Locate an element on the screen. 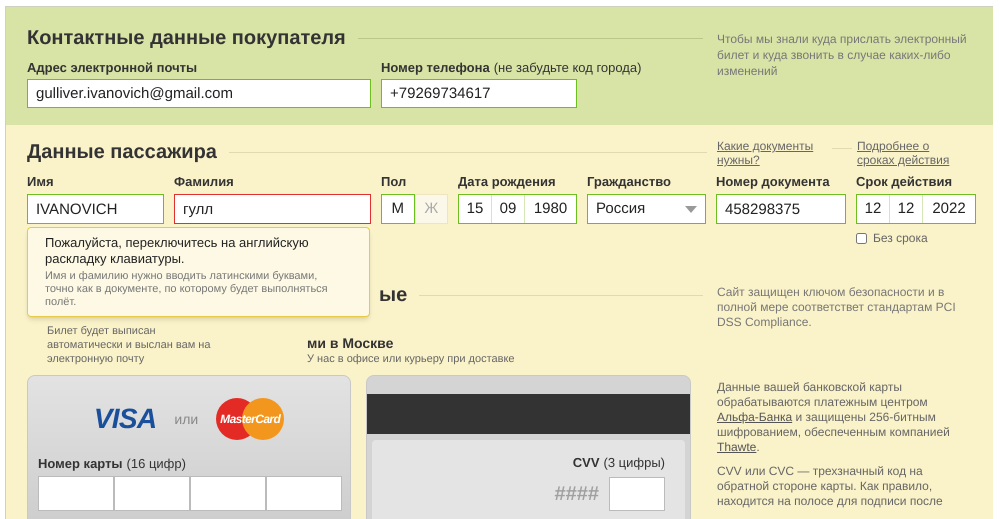 The width and height of the screenshot is (1000, 519). side-note: Данные вашей банковской карты обрабатываются платежным центром Альфа-Банка и защищены 256-битным шифрованием, обеспеченным компанией Thawte. is located at coordinates (834, 417).